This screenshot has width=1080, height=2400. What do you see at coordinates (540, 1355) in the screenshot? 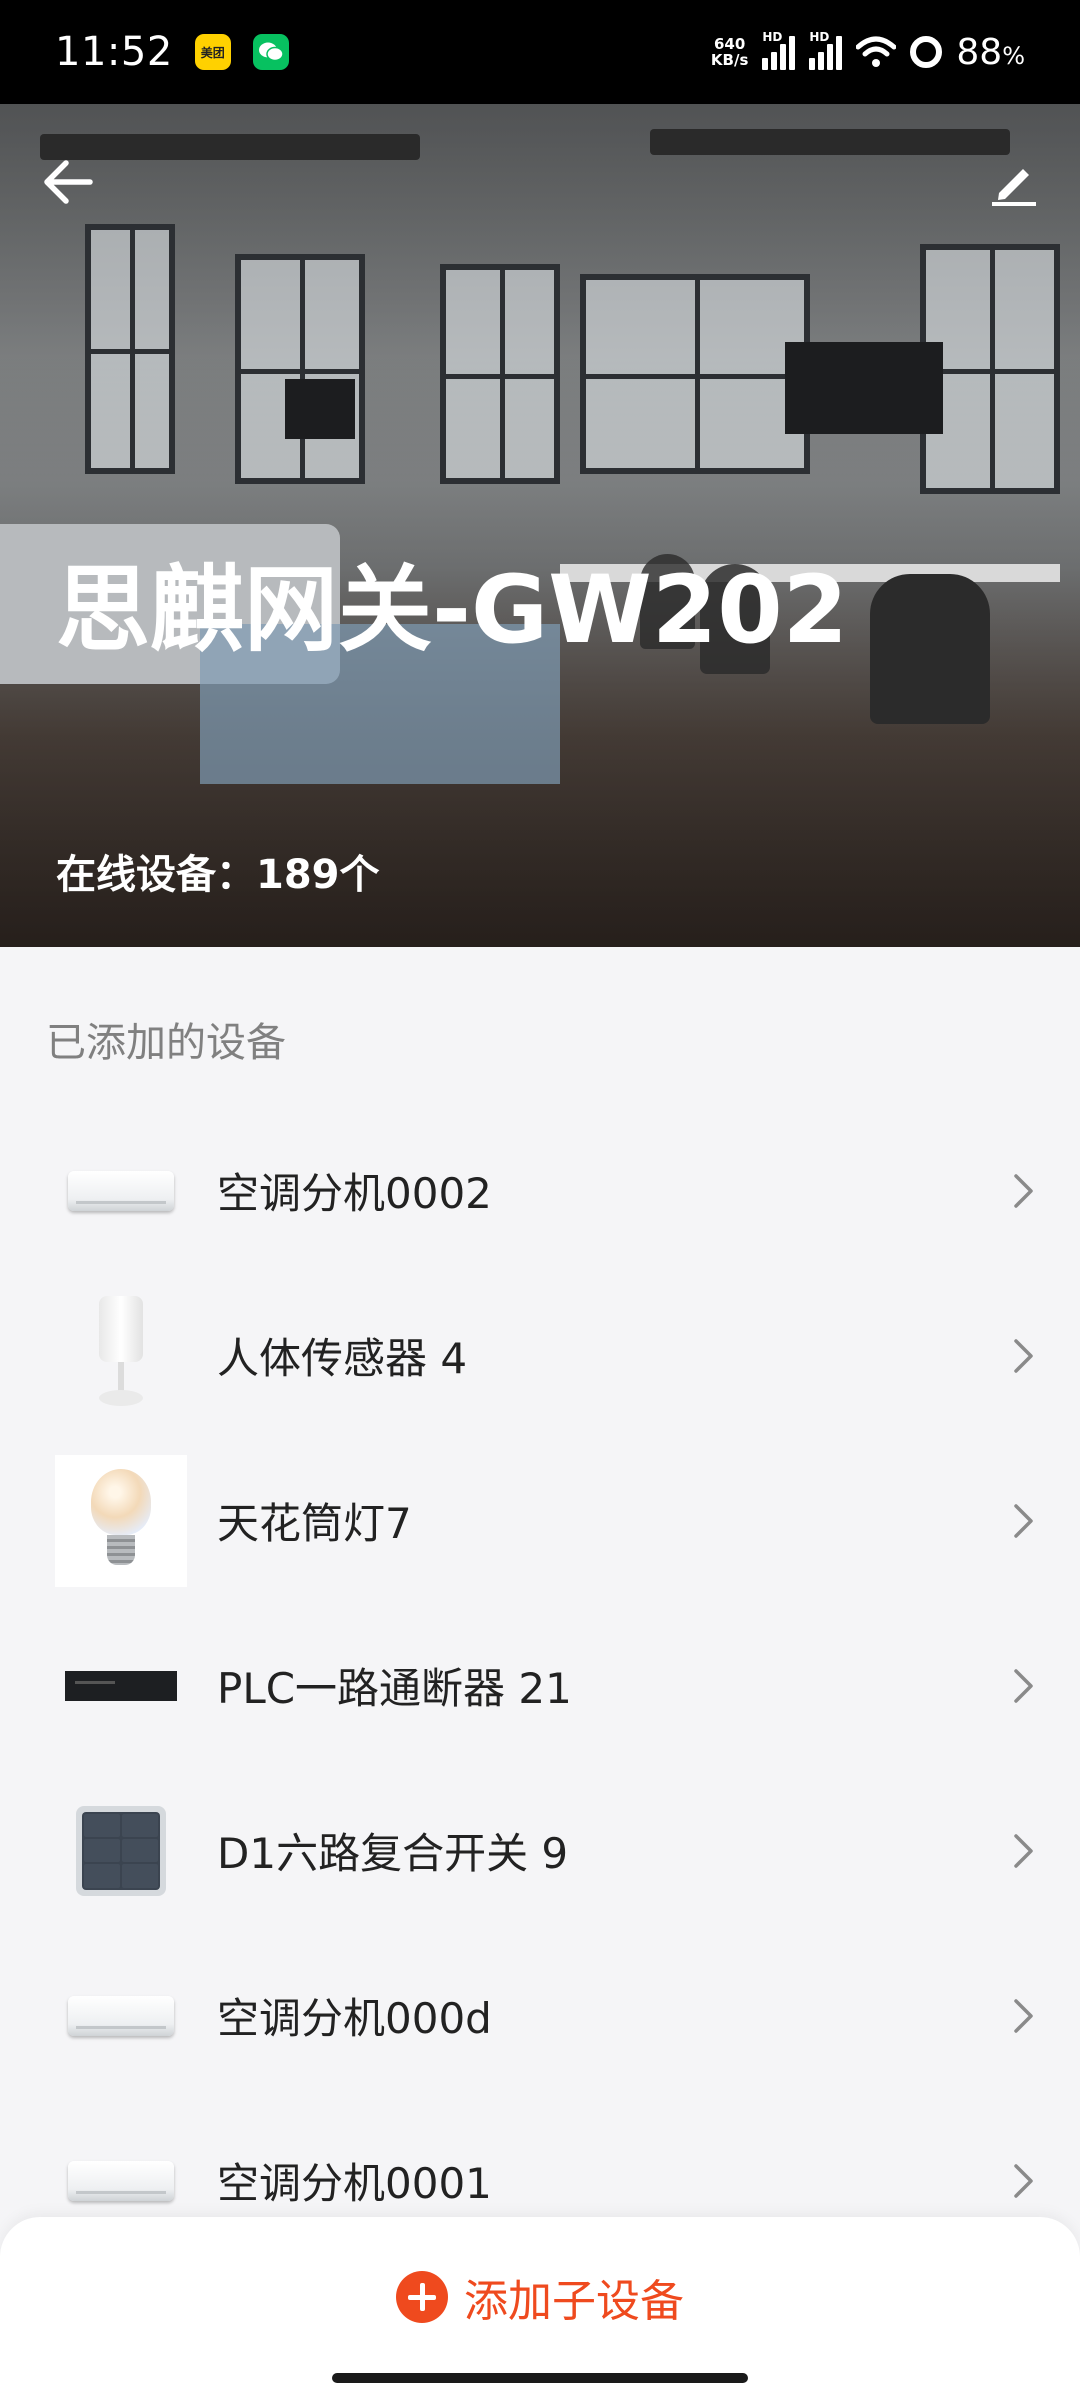
I see `list-item: 人体传感器 4` at bounding box center [540, 1355].